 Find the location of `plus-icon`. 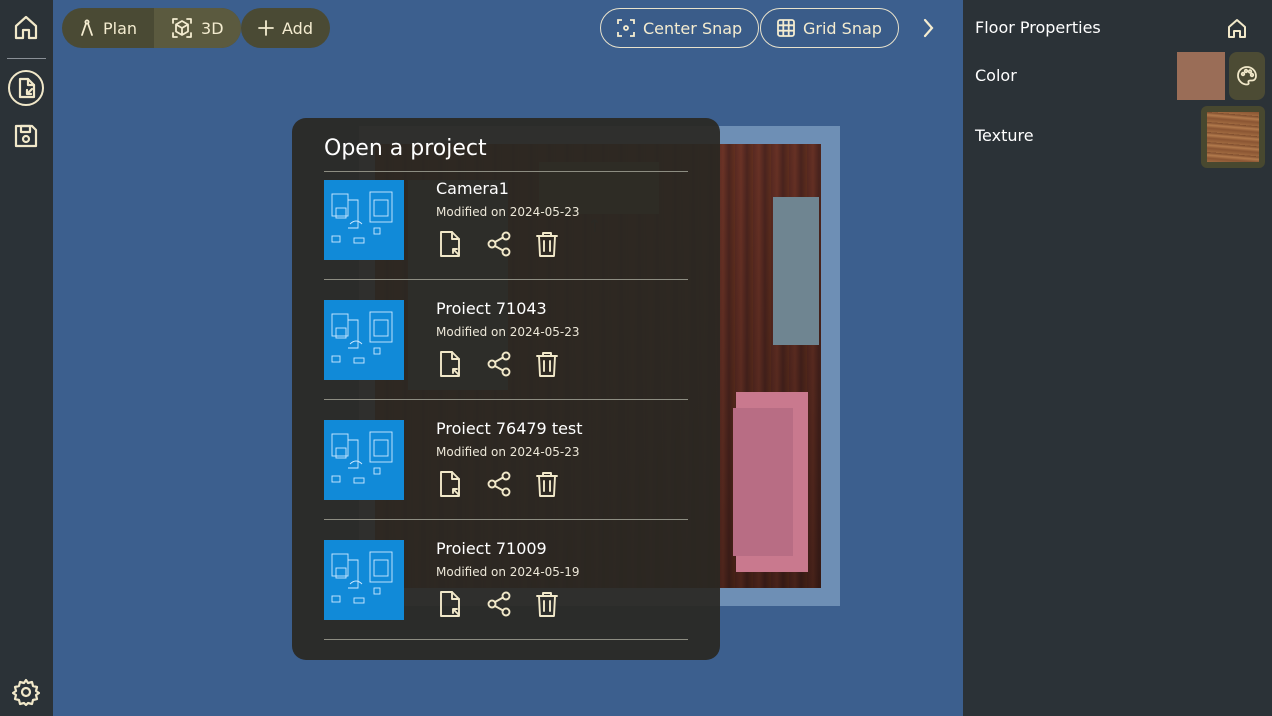

plus-icon is located at coordinates (266, 28).